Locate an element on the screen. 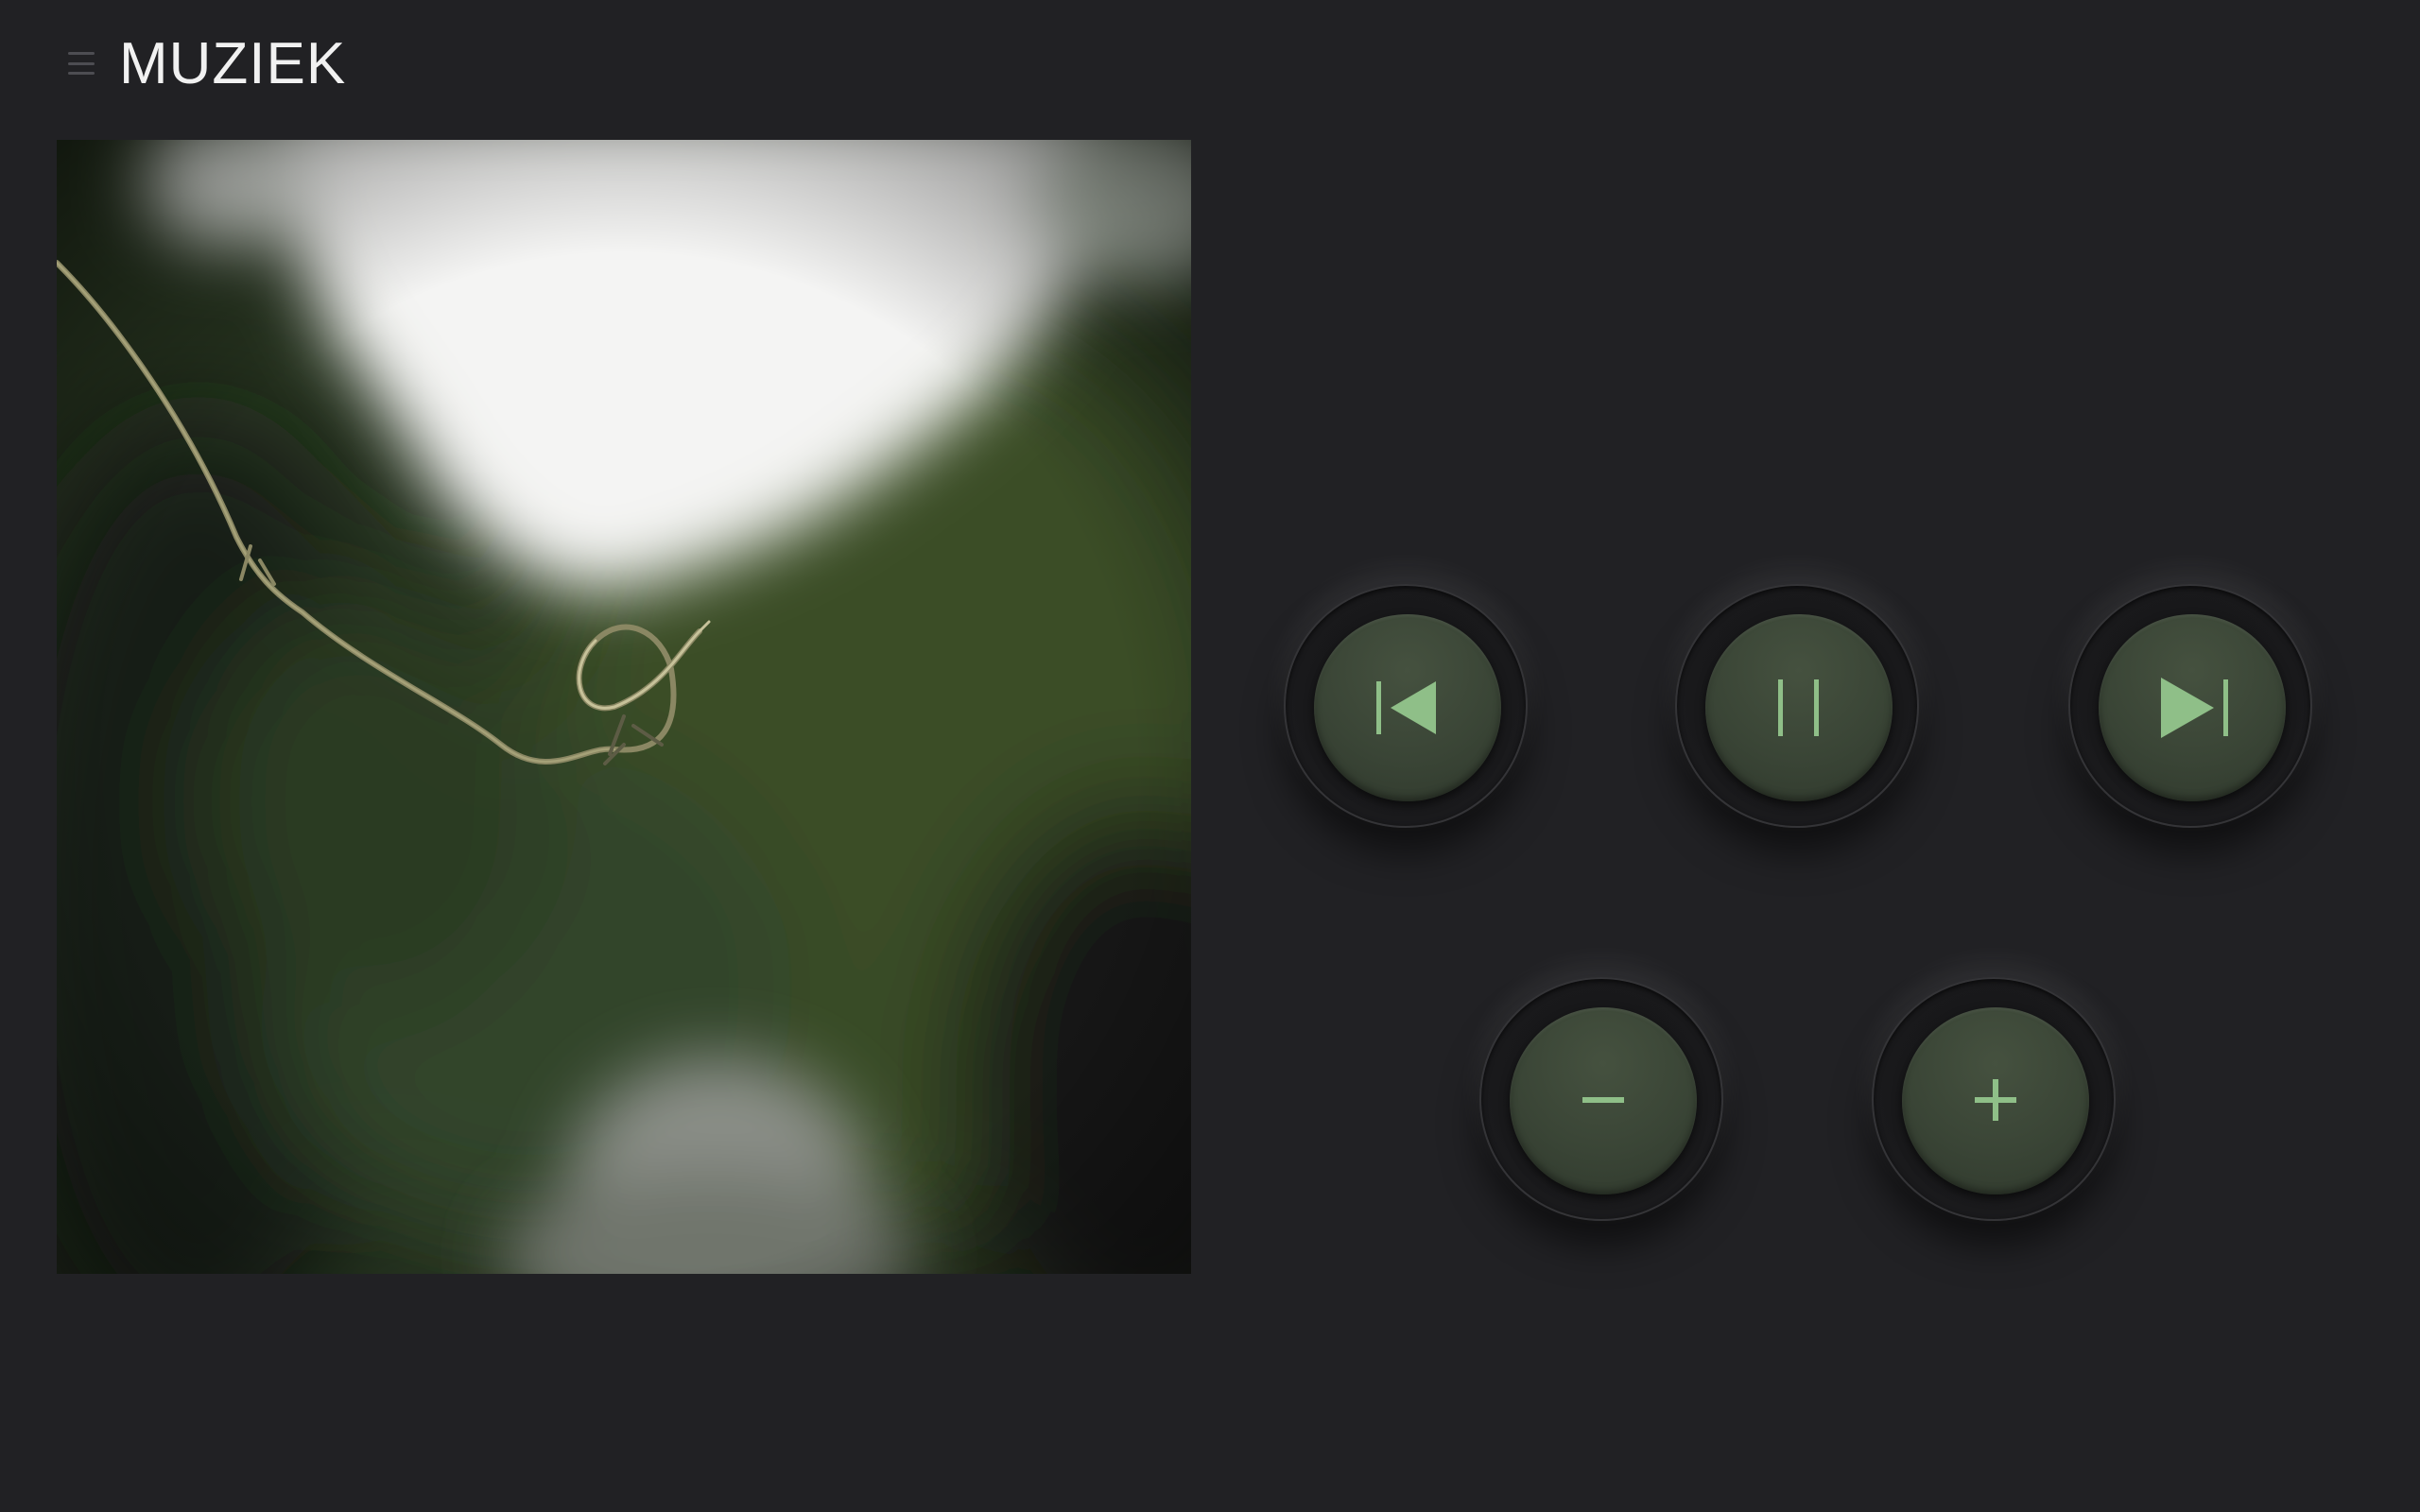  volume-up-button-well is located at coordinates (1994, 1099).